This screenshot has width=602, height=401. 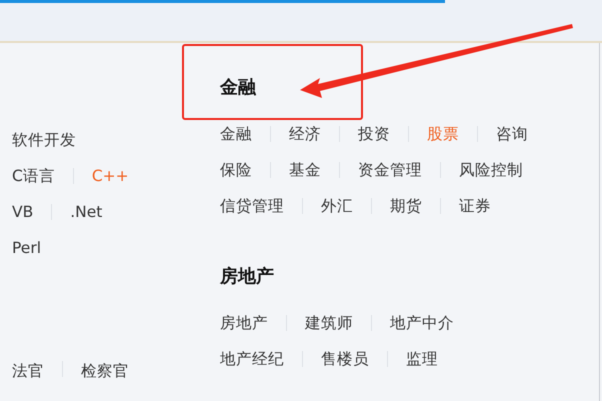 What do you see at coordinates (512, 134) in the screenshot?
I see `category-link: 咨询` at bounding box center [512, 134].